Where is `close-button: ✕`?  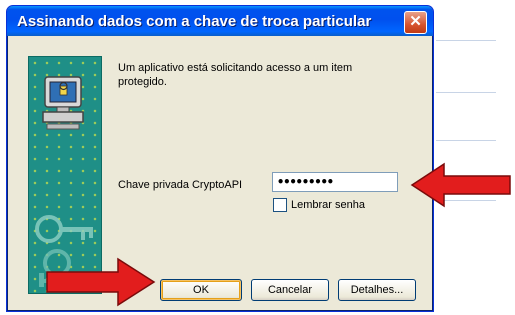
close-button: ✕ is located at coordinates (415, 22).